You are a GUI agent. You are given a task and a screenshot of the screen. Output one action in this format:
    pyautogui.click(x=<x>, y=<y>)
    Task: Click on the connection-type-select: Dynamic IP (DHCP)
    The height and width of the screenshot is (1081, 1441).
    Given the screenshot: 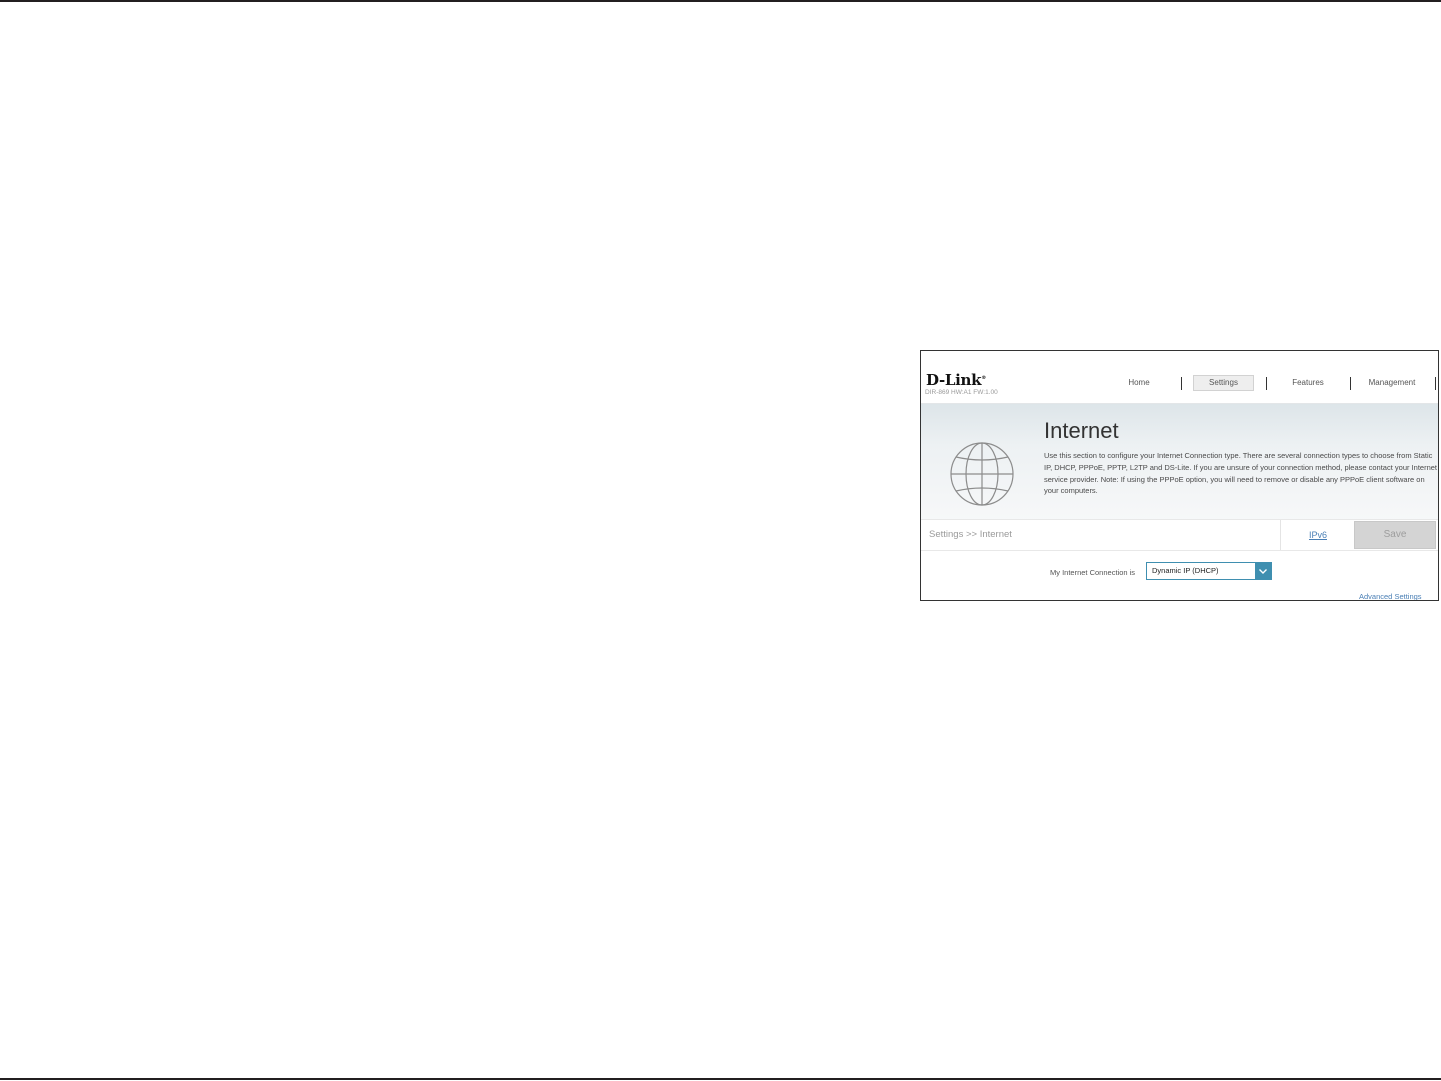 What is the action you would take?
    pyautogui.click(x=1209, y=571)
    